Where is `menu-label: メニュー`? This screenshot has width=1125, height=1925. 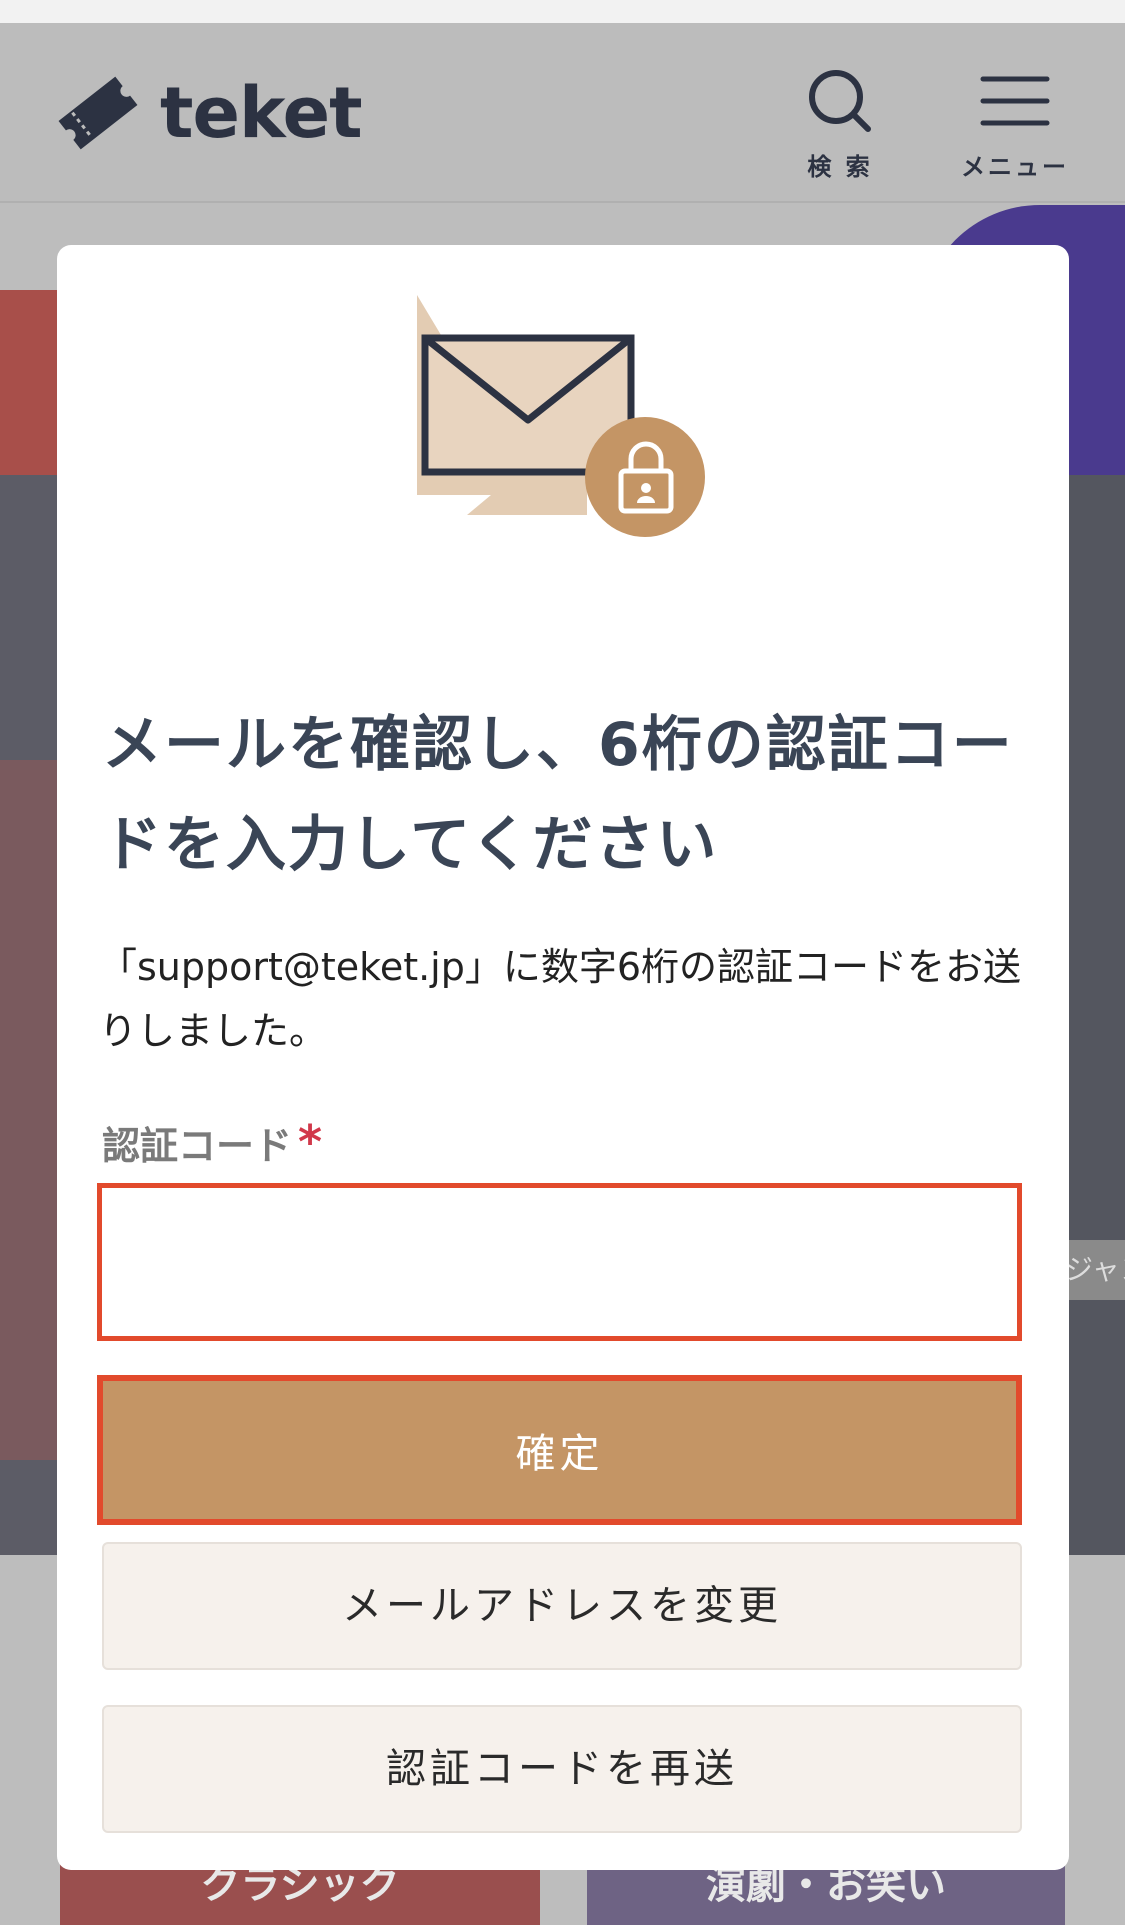 menu-label: メニュー is located at coordinates (1015, 167).